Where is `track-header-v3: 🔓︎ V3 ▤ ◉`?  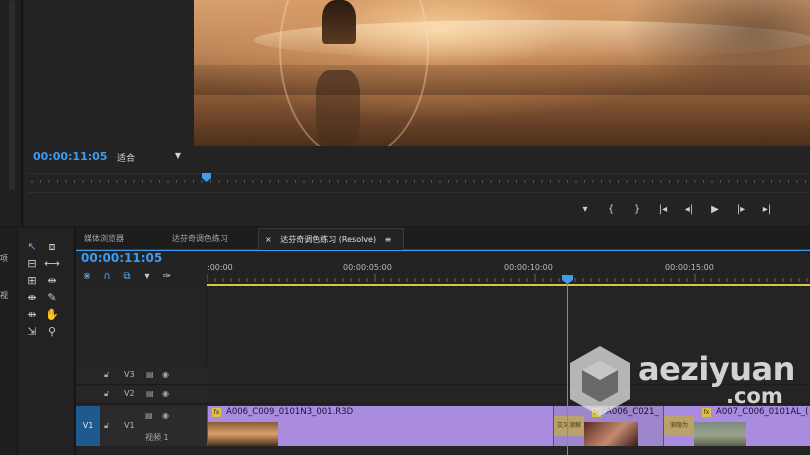 track-header-v3: 🔓︎ V3 ▤ ◉ is located at coordinates (141, 376).